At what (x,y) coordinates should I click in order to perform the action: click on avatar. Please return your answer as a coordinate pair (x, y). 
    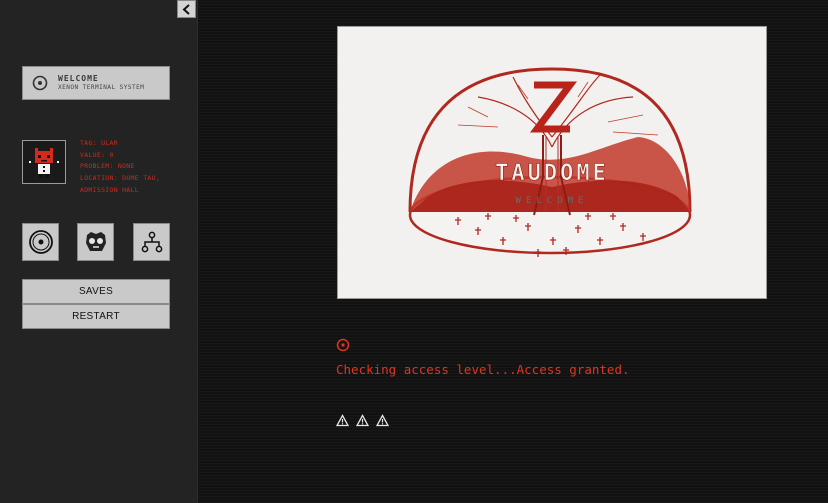
    Looking at the image, I should click on (44, 162).